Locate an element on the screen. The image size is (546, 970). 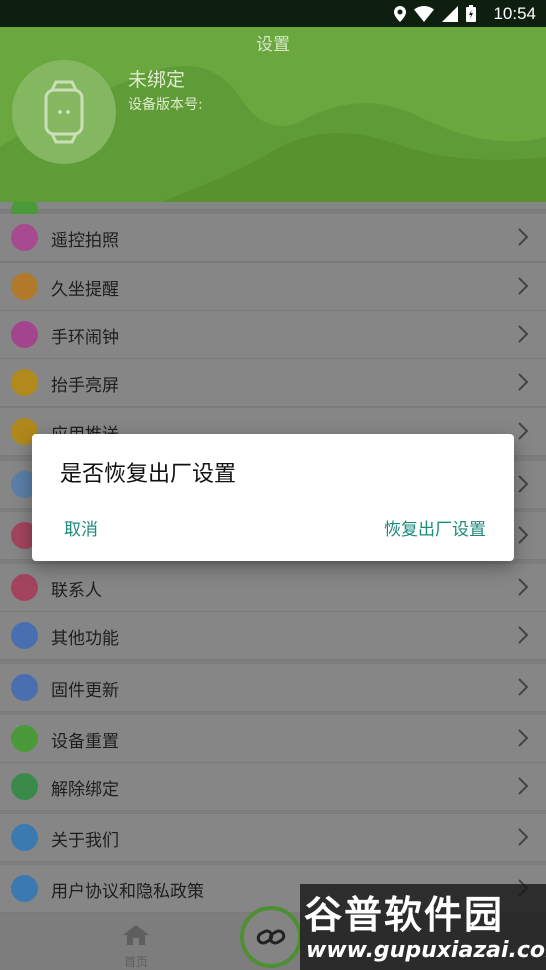
watermark-title: 谷普软件园 is located at coordinates (404, 915).